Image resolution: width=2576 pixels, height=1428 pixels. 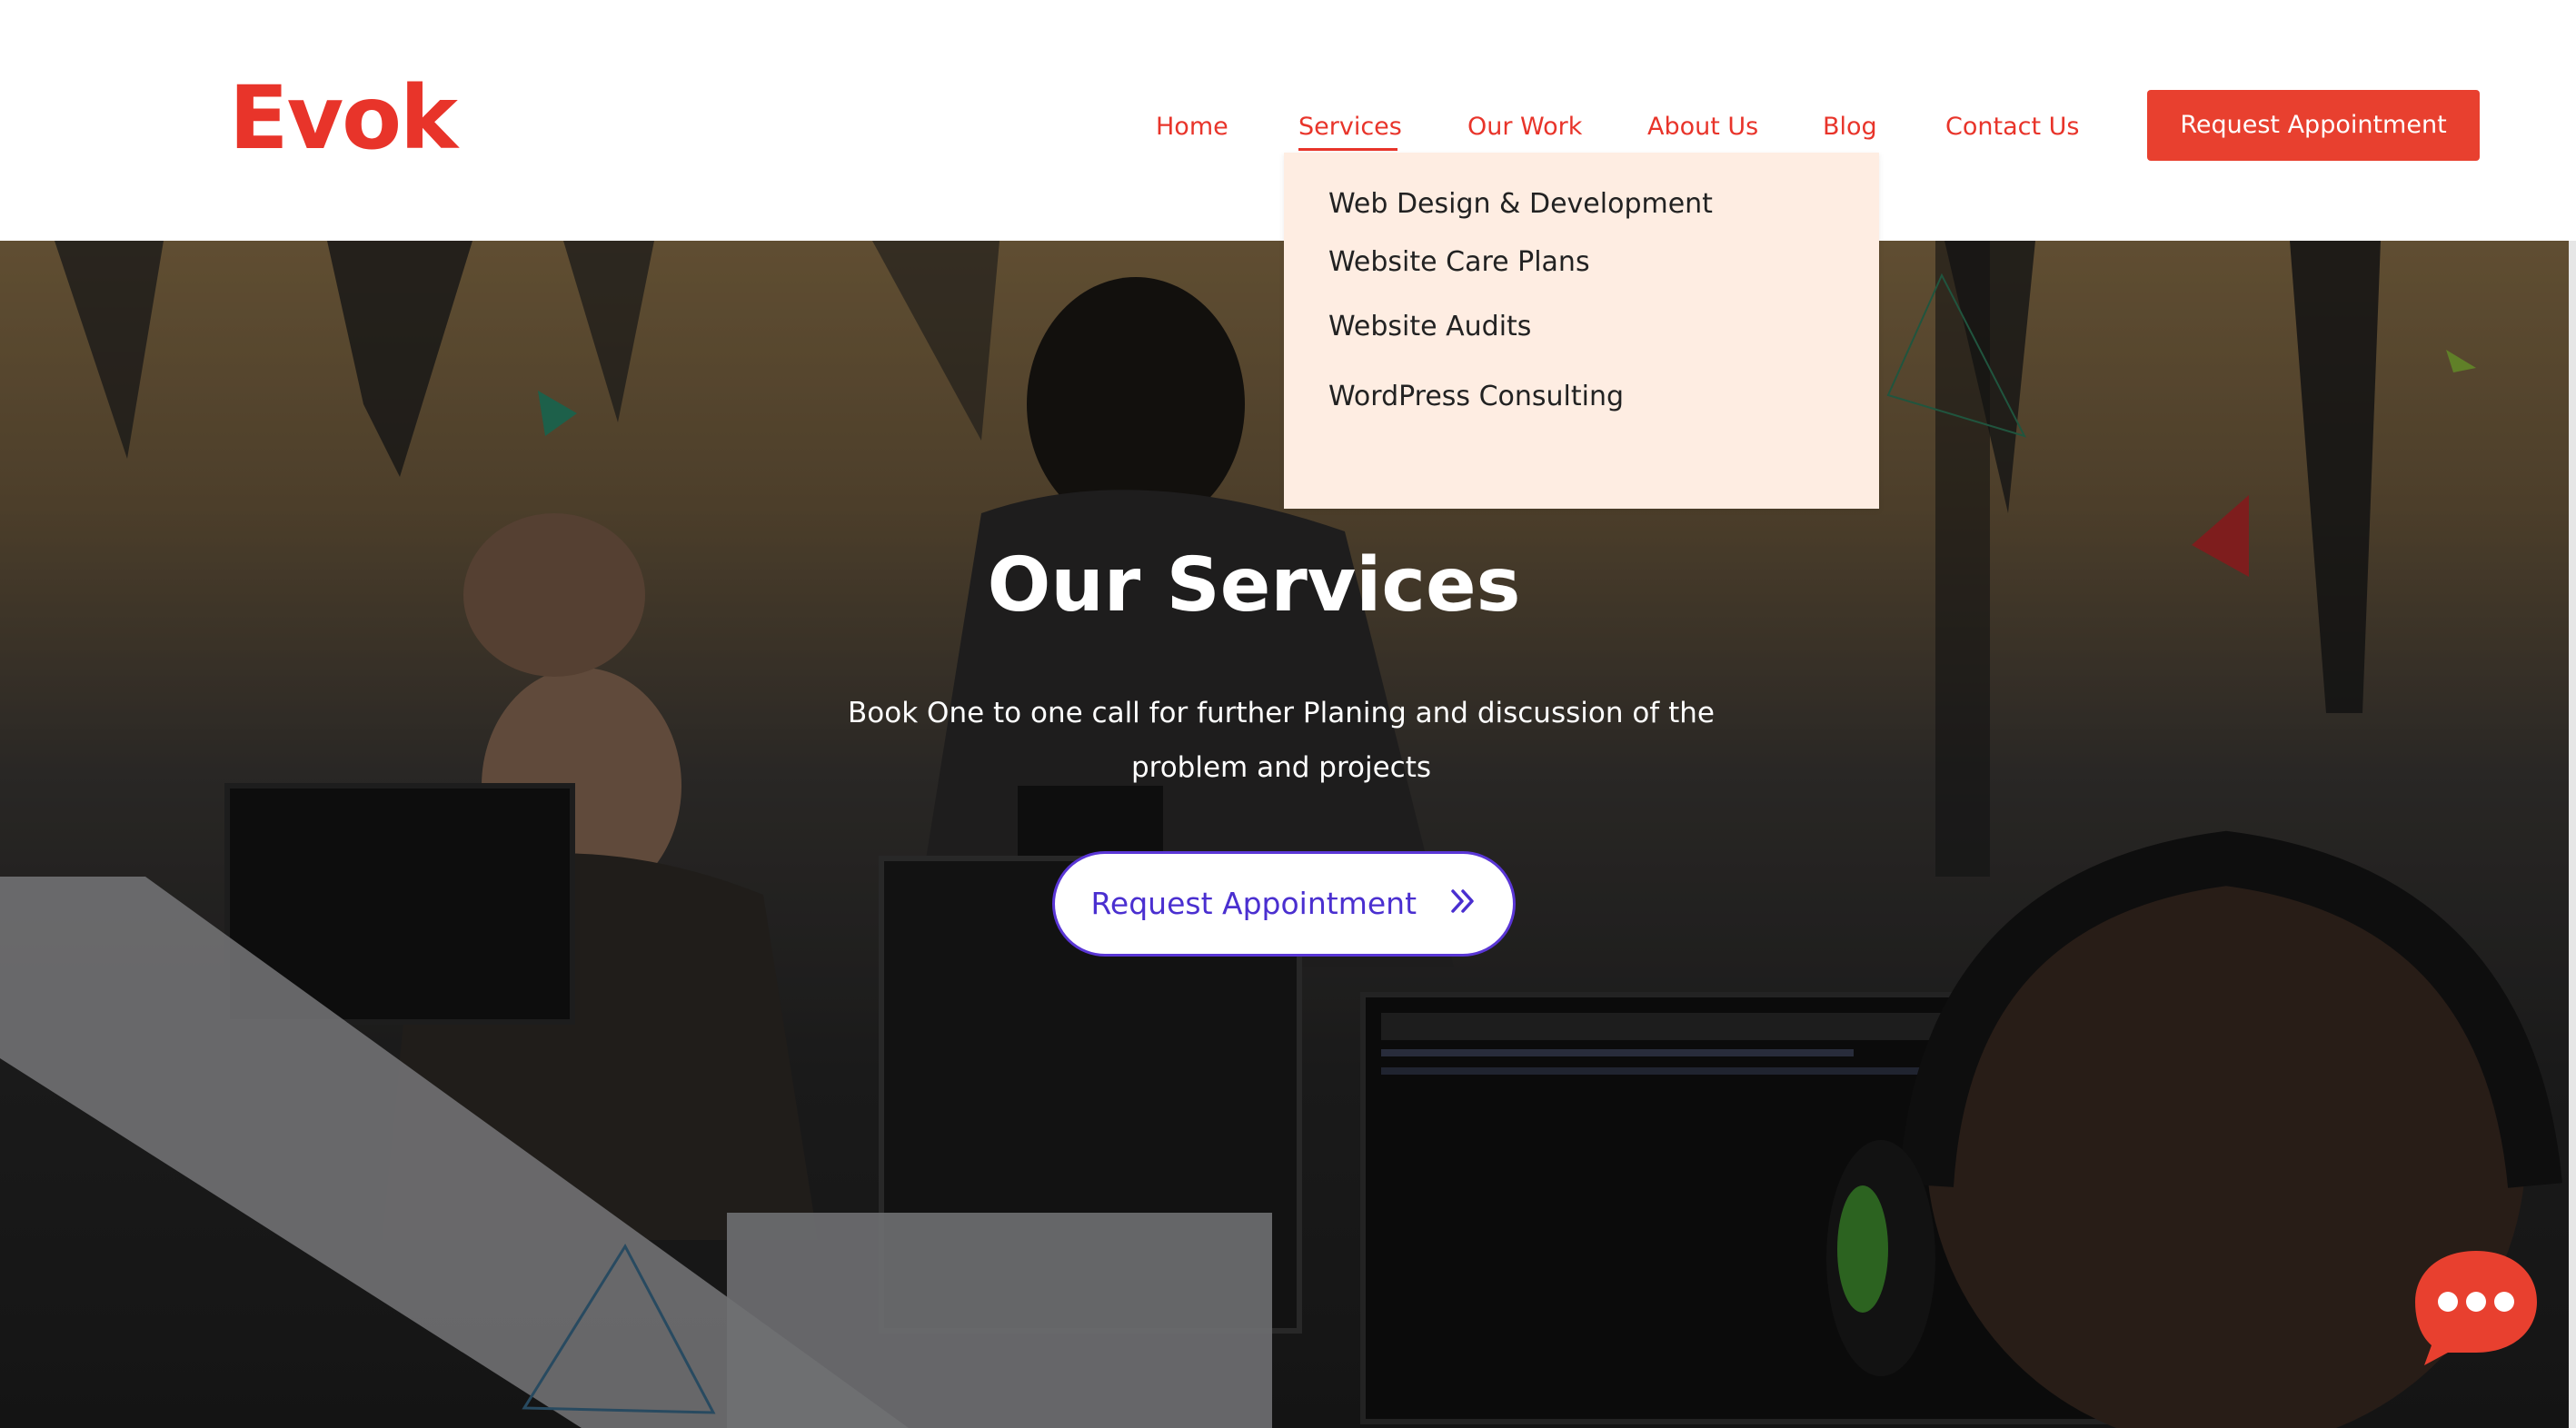 What do you see at coordinates (1702, 127) in the screenshot?
I see `nav-about-us: About Us` at bounding box center [1702, 127].